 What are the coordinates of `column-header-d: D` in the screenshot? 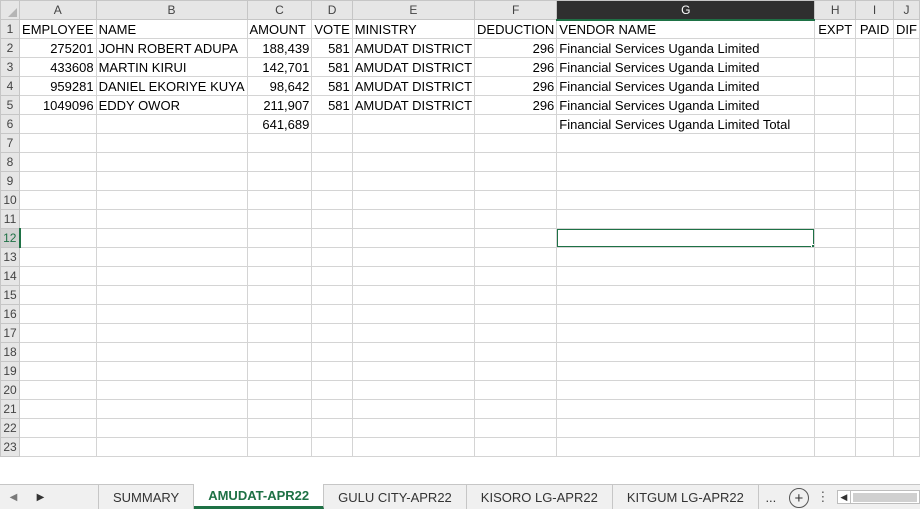 It's located at (332, 10).